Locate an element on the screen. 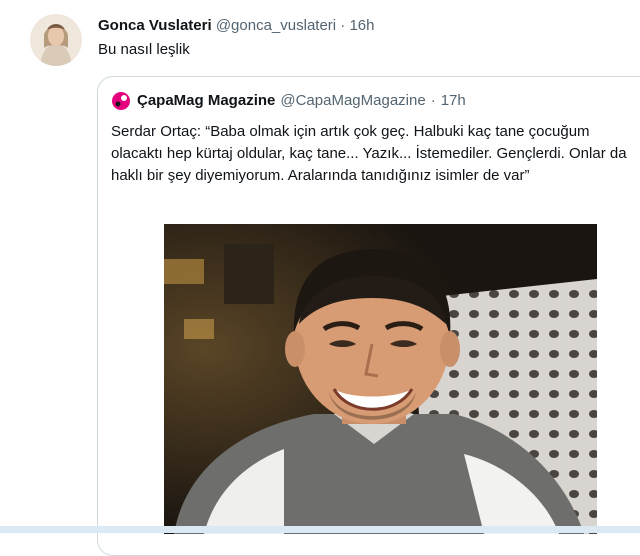 The width and height of the screenshot is (640, 556). tweet-time: 16h is located at coordinates (361, 25).